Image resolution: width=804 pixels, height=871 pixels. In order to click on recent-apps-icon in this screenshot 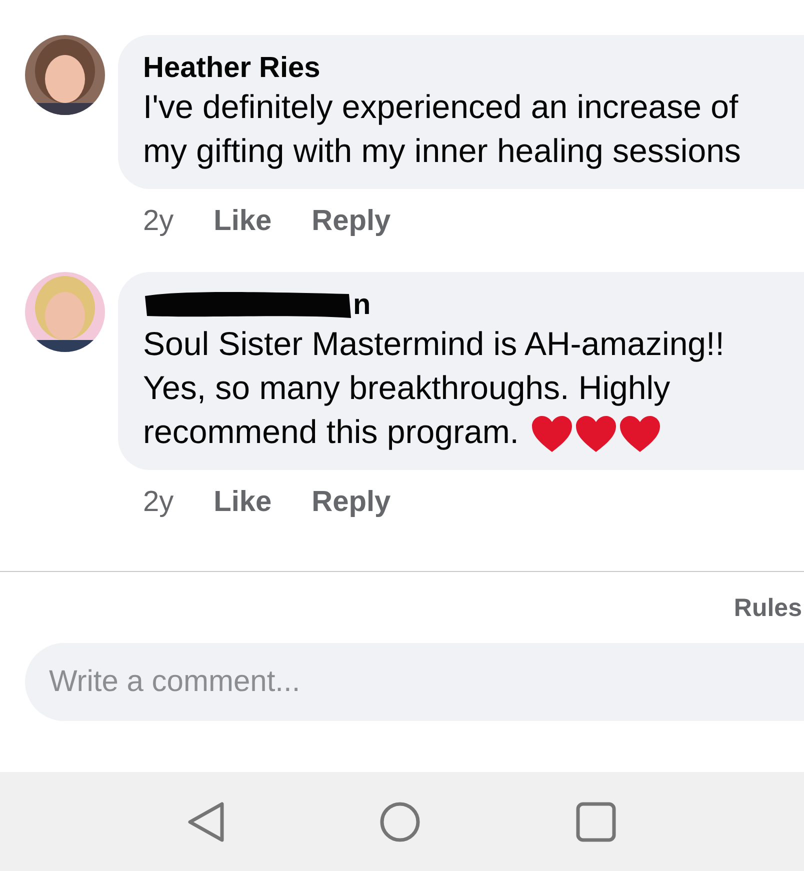, I will do `click(596, 821)`.